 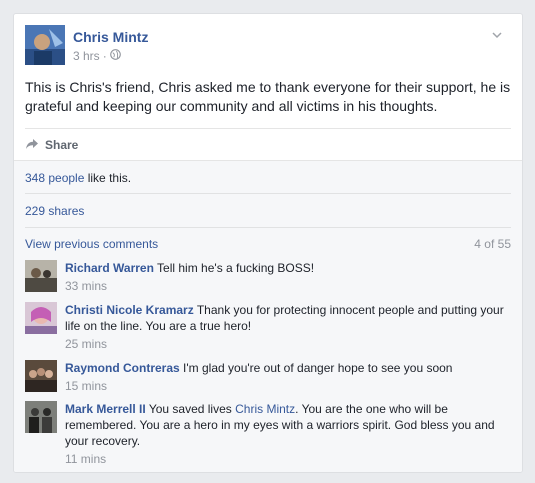 I want to click on post-time: 3 hrs, so click(x=86, y=56).